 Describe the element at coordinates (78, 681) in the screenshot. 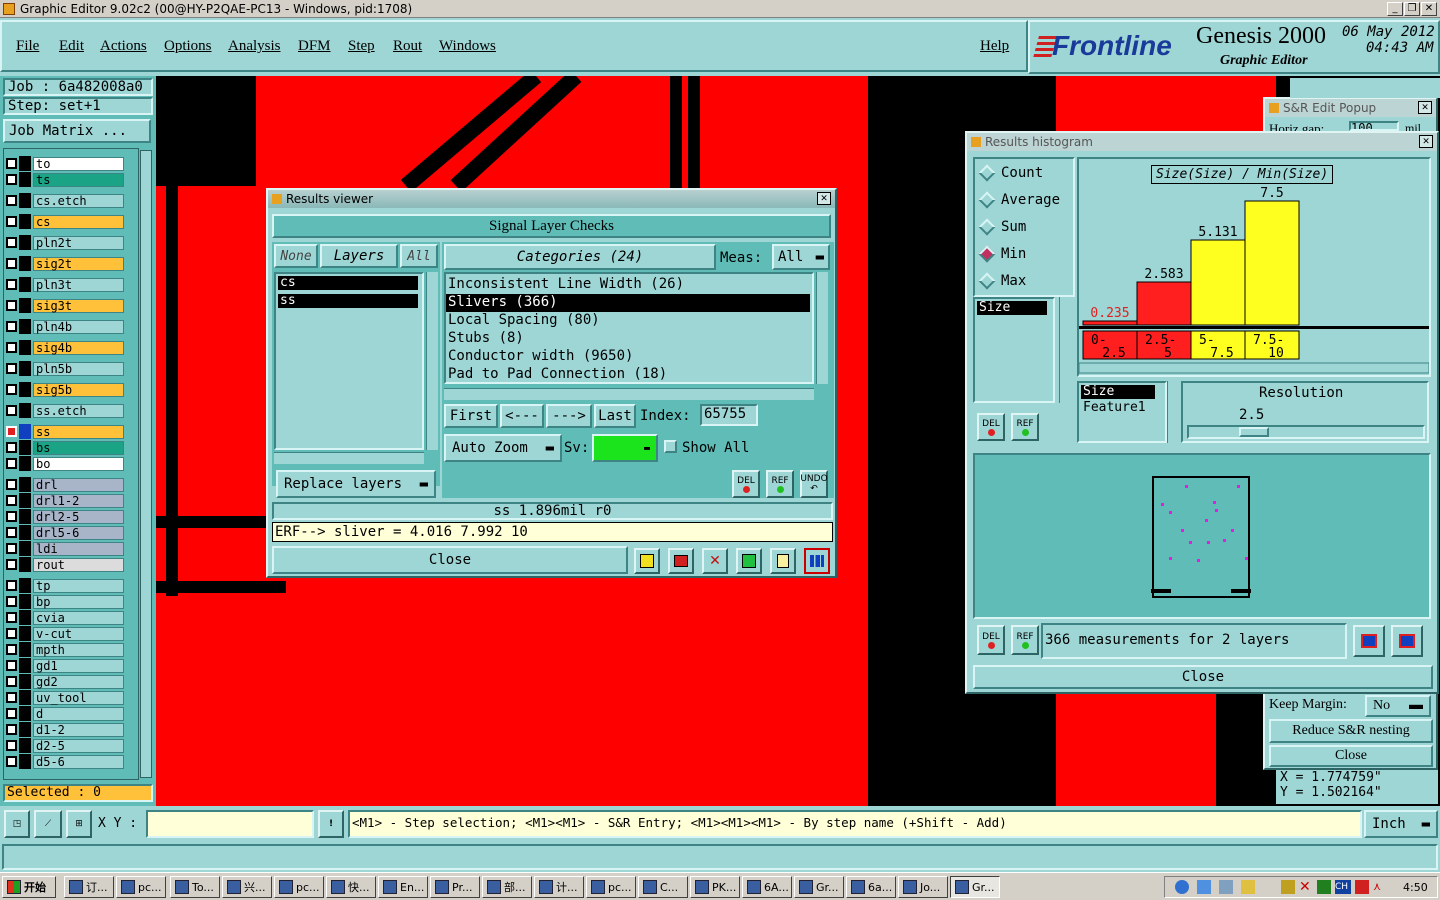

I see `layer-name: gd2` at that location.